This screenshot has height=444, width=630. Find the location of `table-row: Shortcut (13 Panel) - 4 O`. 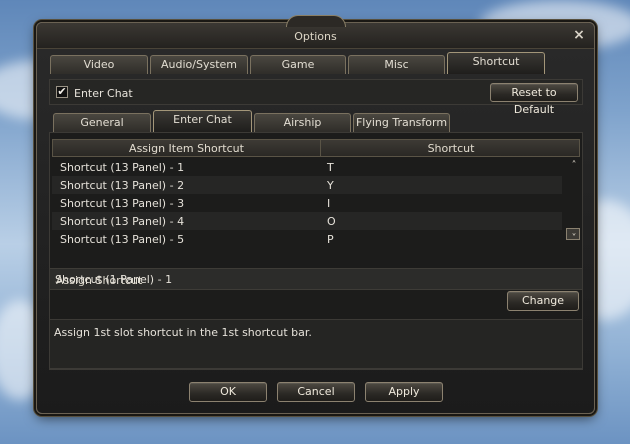

table-row: Shortcut (13 Panel) - 4 O is located at coordinates (307, 221).